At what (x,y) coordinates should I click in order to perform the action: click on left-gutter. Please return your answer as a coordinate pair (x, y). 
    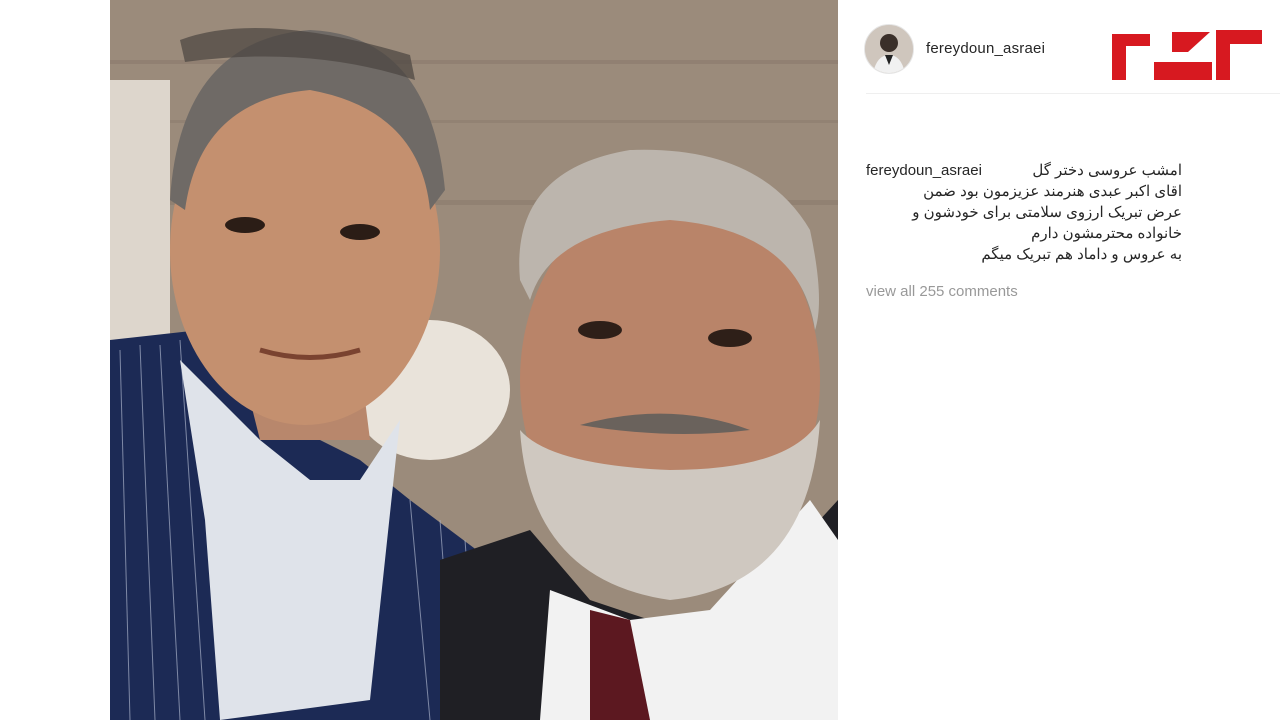
    Looking at the image, I should click on (55, 360).